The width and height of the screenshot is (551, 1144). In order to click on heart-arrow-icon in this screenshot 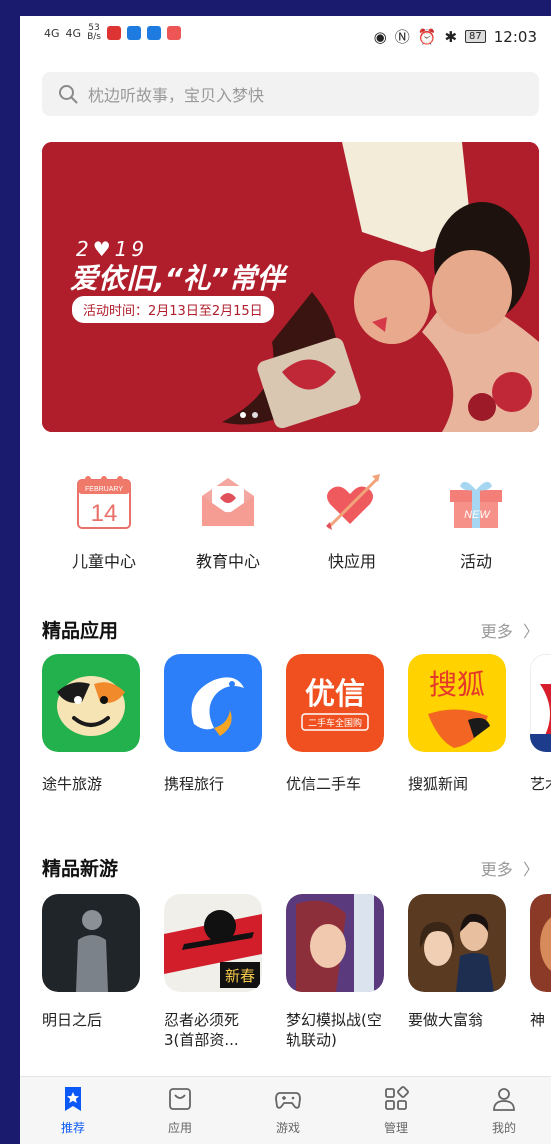, I will do `click(353, 502)`.